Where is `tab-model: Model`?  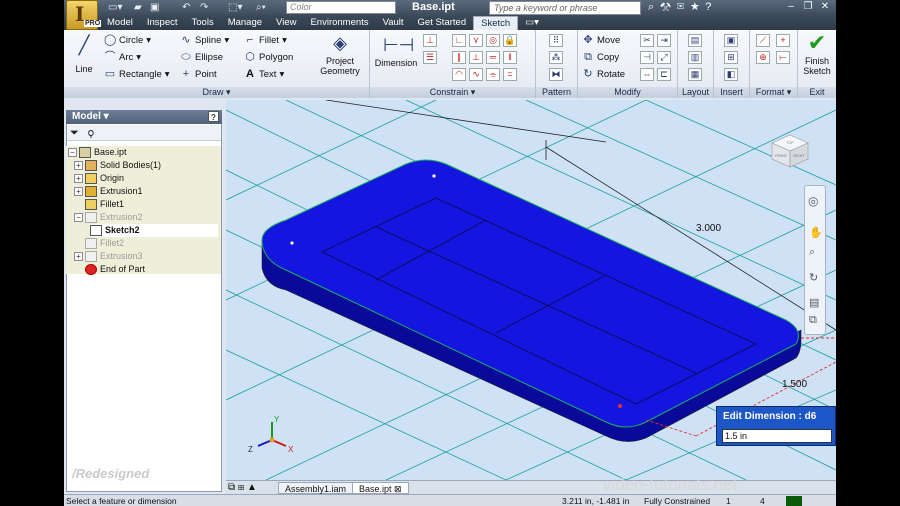
tab-model: Model is located at coordinates (120, 23).